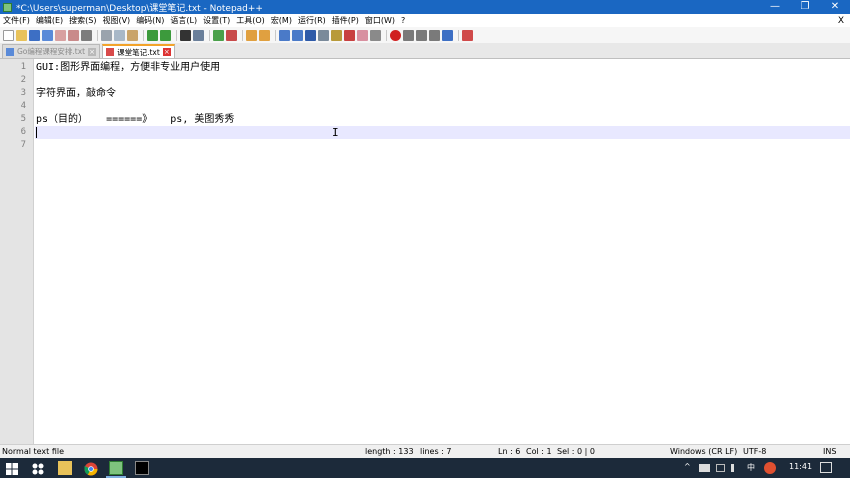  What do you see at coordinates (805, 7) in the screenshot?
I see `restore-button: ❐` at bounding box center [805, 7].